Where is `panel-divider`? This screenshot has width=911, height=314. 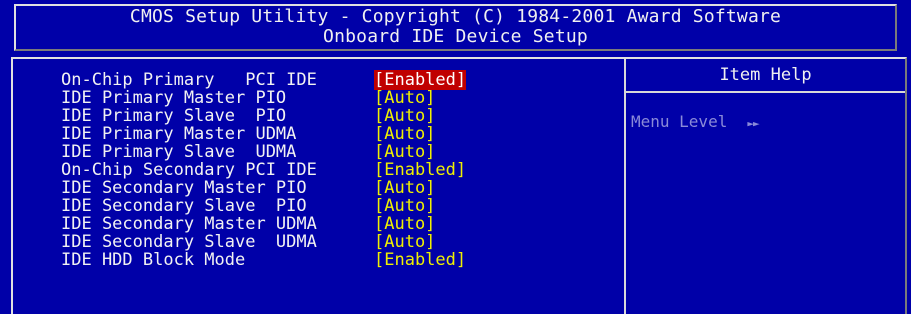 panel-divider is located at coordinates (625, 186).